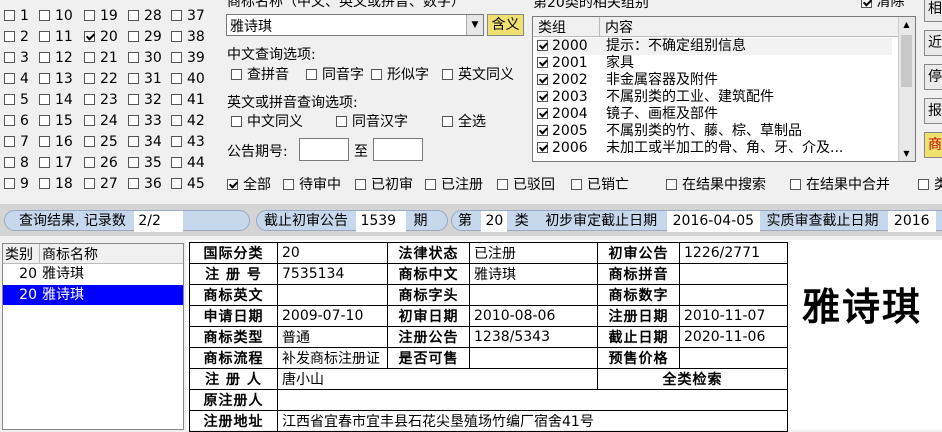  What do you see at coordinates (866, 4) in the screenshot?
I see `clear-check-icon` at bounding box center [866, 4].